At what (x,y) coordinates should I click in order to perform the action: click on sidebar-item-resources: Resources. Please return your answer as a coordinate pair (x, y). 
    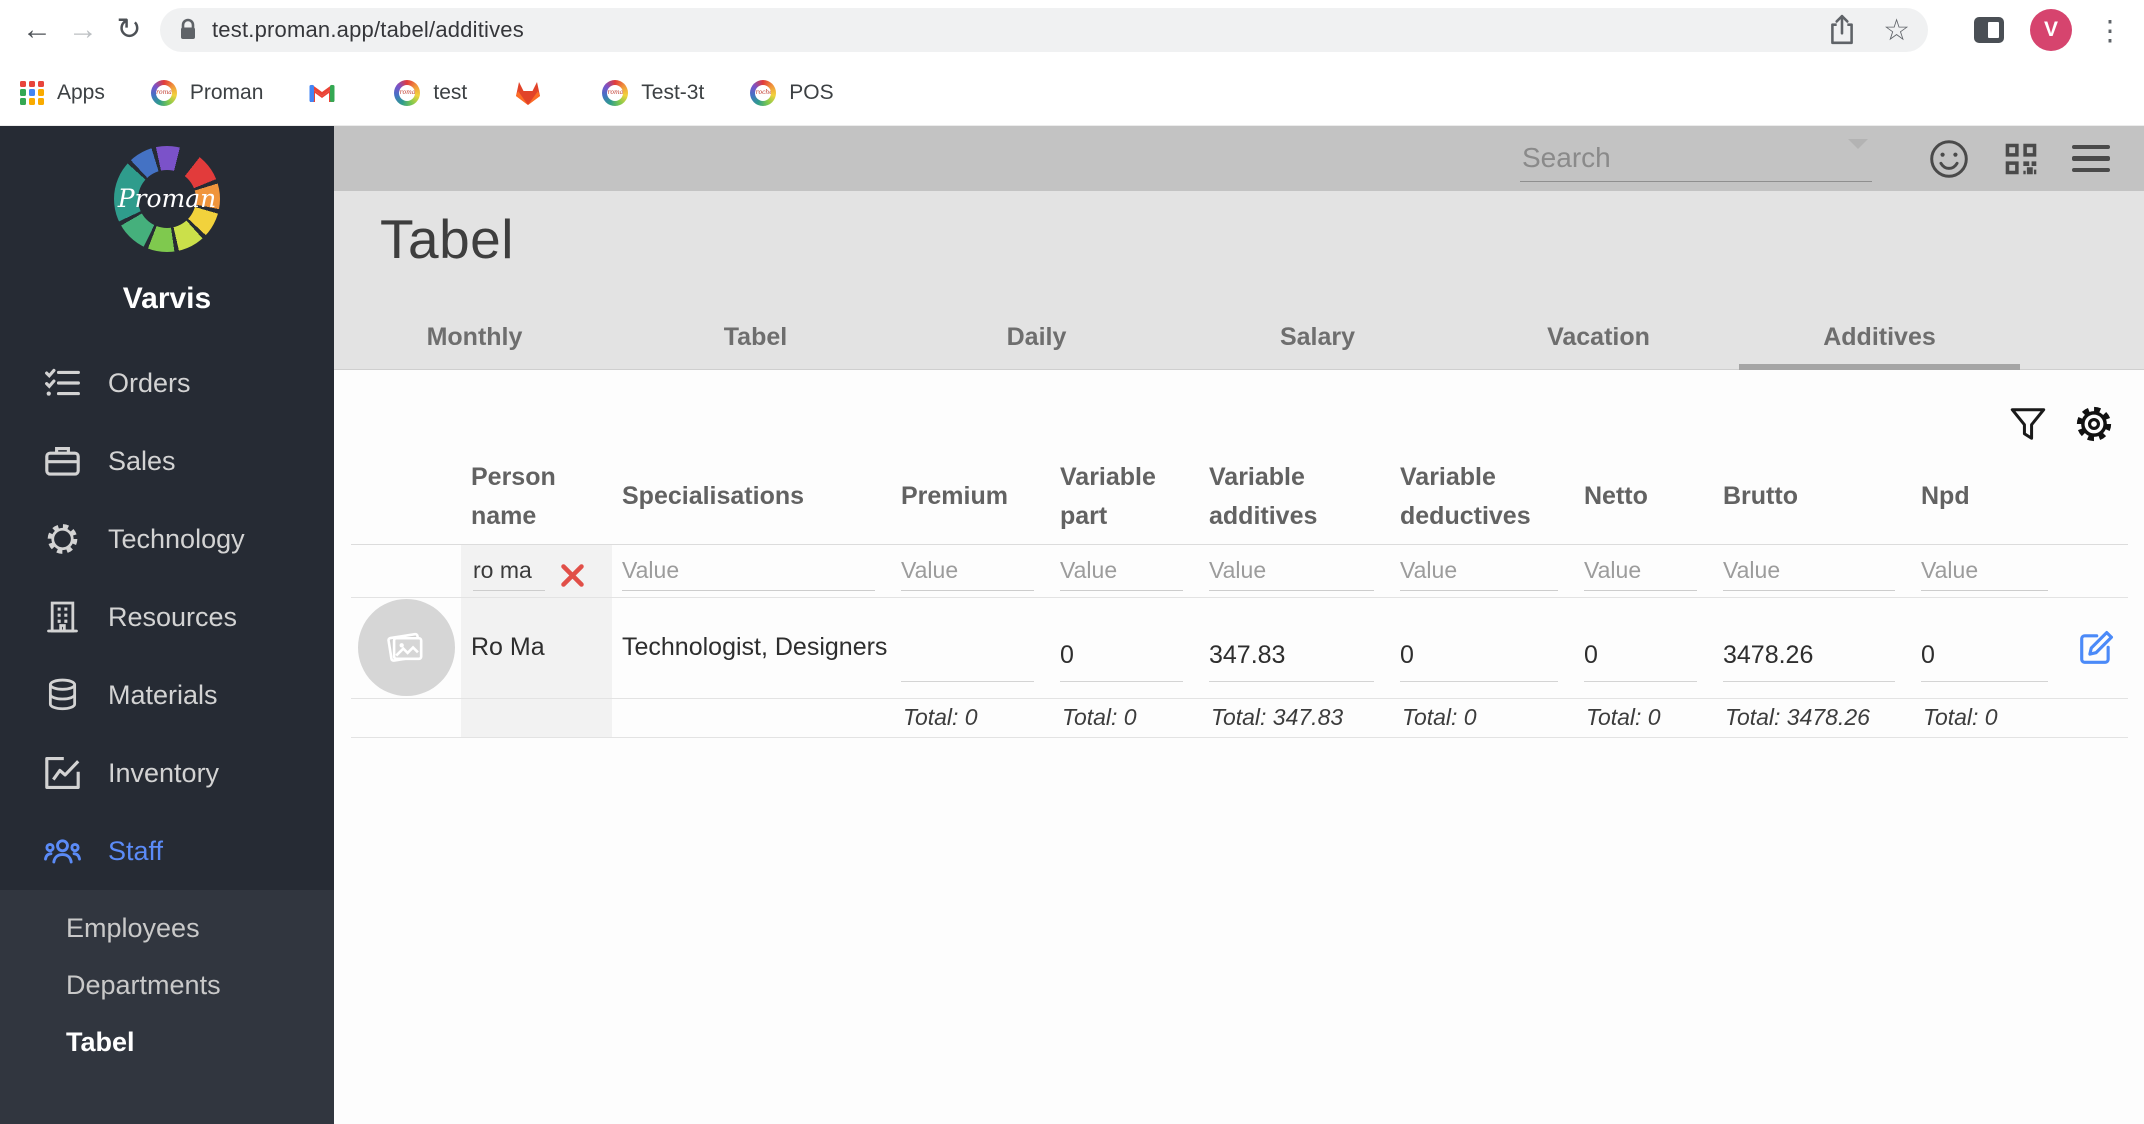
    Looking at the image, I should click on (167, 617).